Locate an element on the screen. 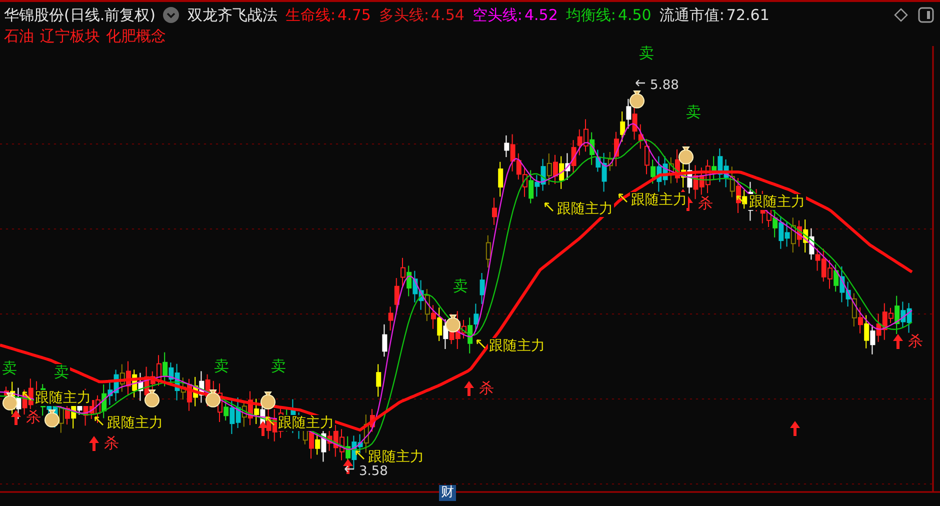 Image resolution: width=940 pixels, height=506 pixels. diamond-icon is located at coordinates (901, 15).